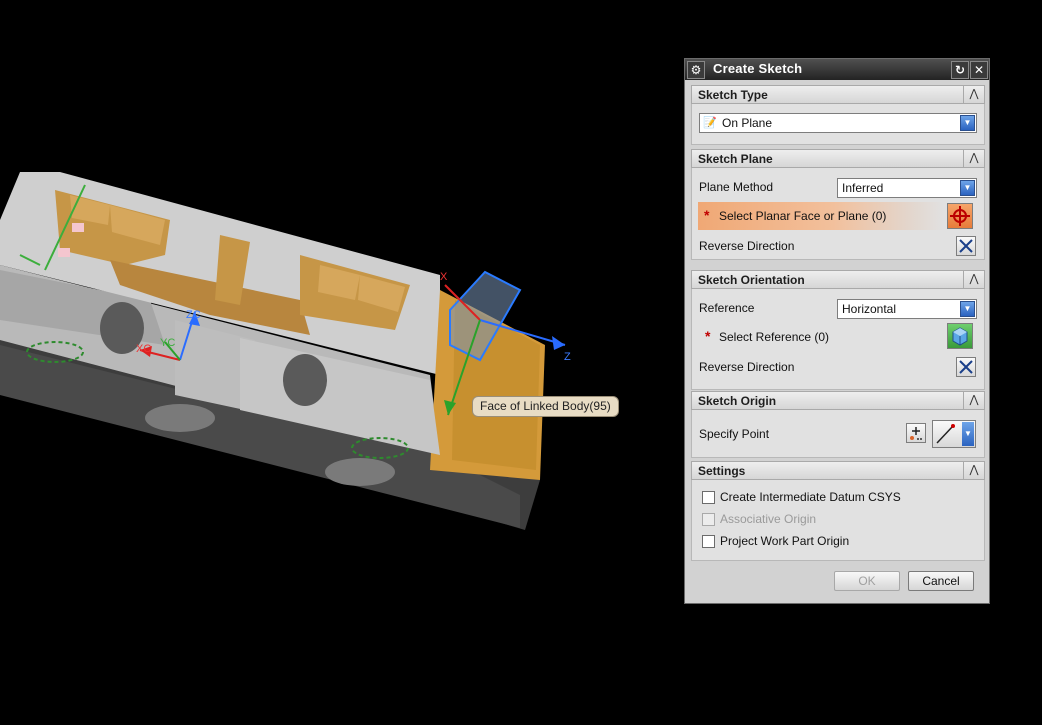 The image size is (1042, 725). What do you see at coordinates (945, 434) in the screenshot?
I see `inferred-point-icon` at bounding box center [945, 434].